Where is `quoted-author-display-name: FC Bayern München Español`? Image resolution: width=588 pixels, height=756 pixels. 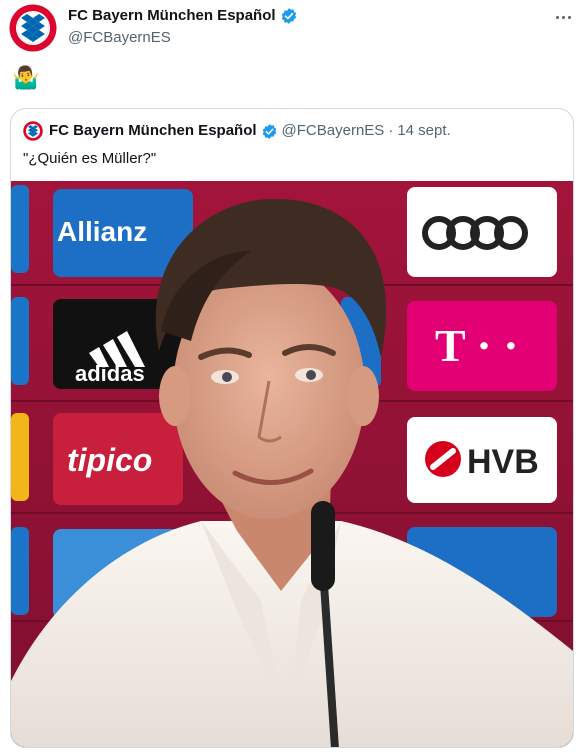 quoted-author-display-name: FC Bayern München Español is located at coordinates (153, 130).